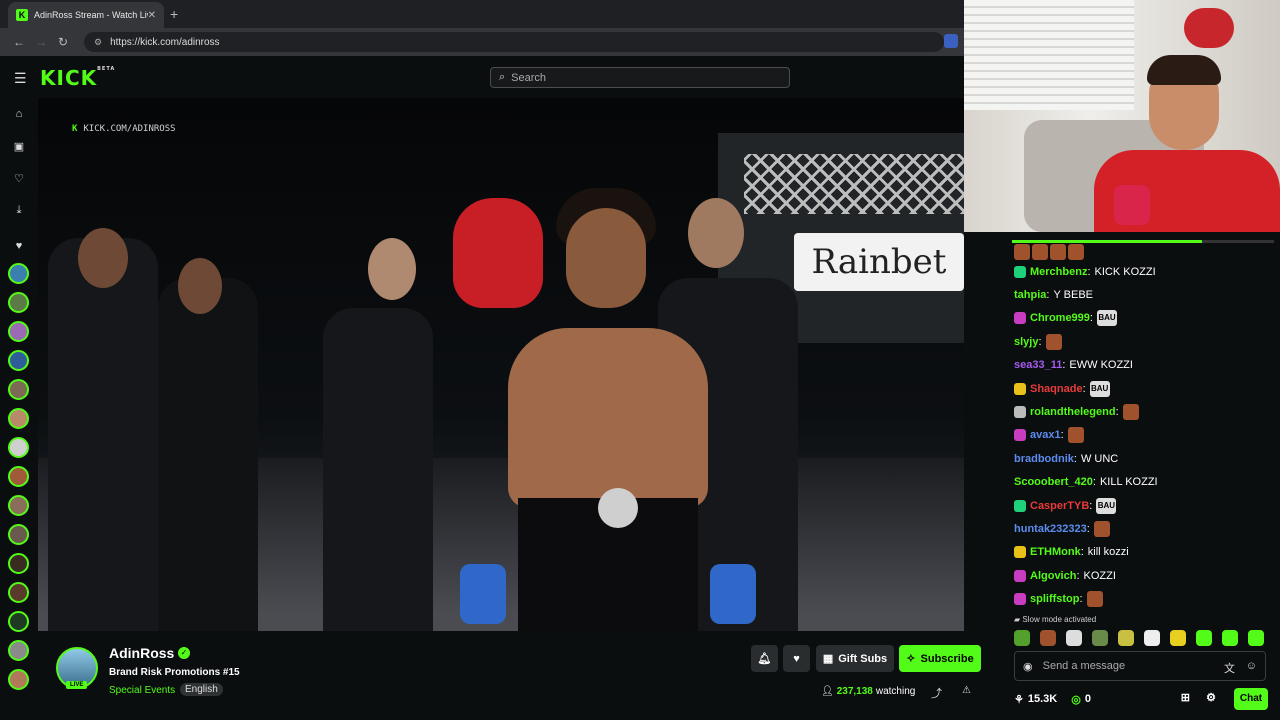 The height and width of the screenshot is (720, 1280). I want to click on url-input: ⚙ https://kick.com/adinross, so click(514, 42).